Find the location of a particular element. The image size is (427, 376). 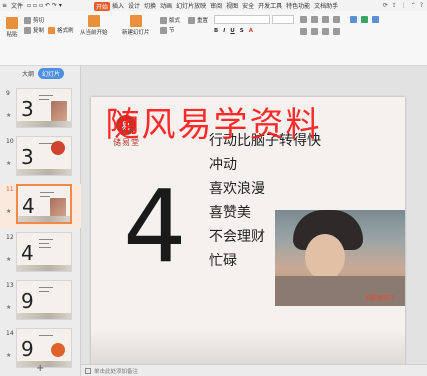

thumb-preview: 4 is located at coordinates (44, 204).